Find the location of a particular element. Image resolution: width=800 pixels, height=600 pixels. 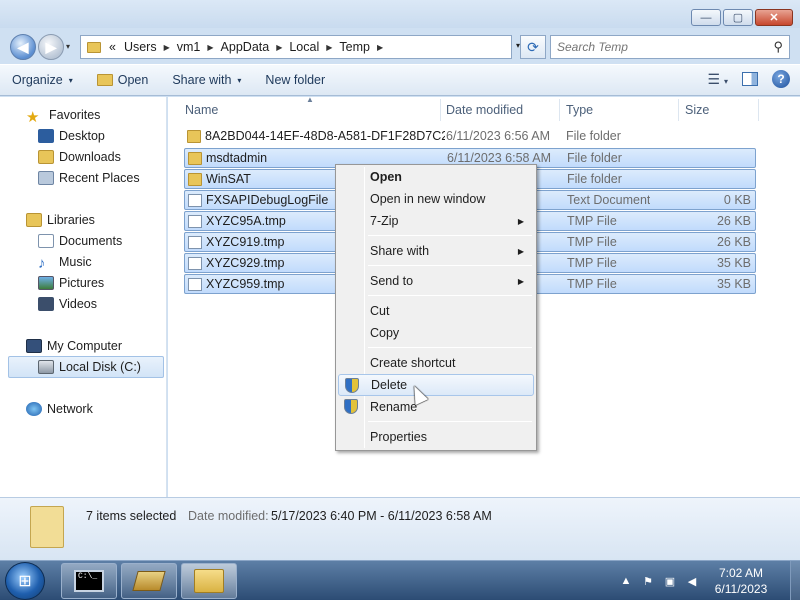

music-icon: ♪ is located at coordinates (42, 263).